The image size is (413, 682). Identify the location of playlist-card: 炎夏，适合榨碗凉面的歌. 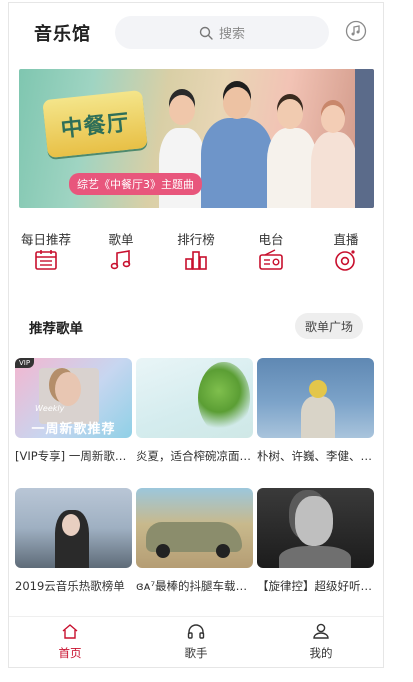
(194, 411).